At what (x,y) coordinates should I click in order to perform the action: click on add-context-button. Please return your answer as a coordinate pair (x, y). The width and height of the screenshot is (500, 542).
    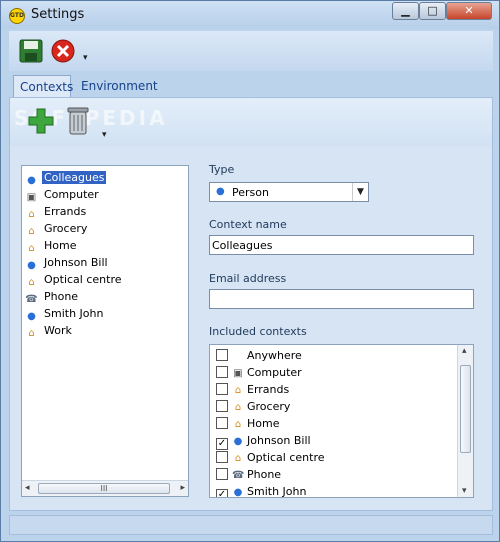
    Looking at the image, I should click on (41, 121).